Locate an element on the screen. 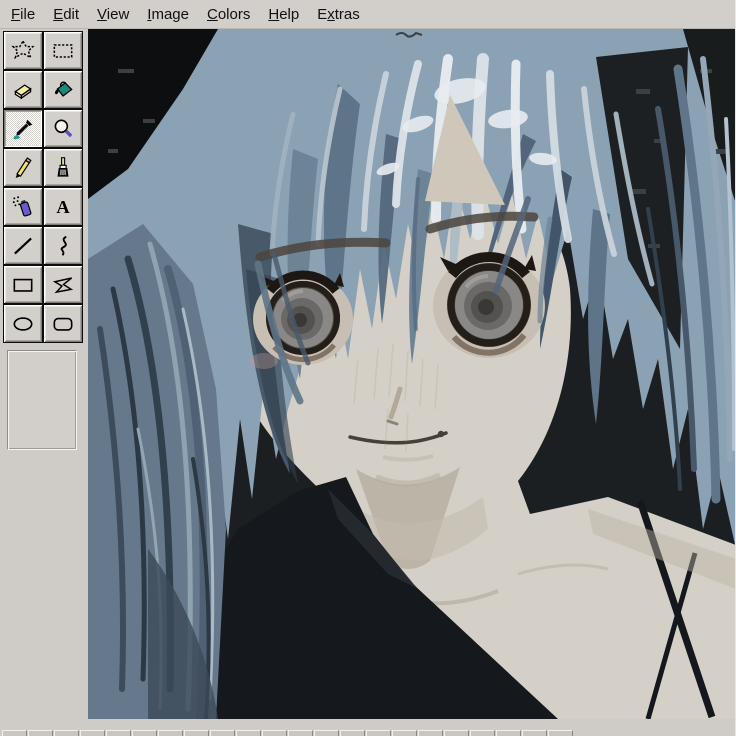 The image size is (736, 736). tool-ellipse is located at coordinates (23, 323).